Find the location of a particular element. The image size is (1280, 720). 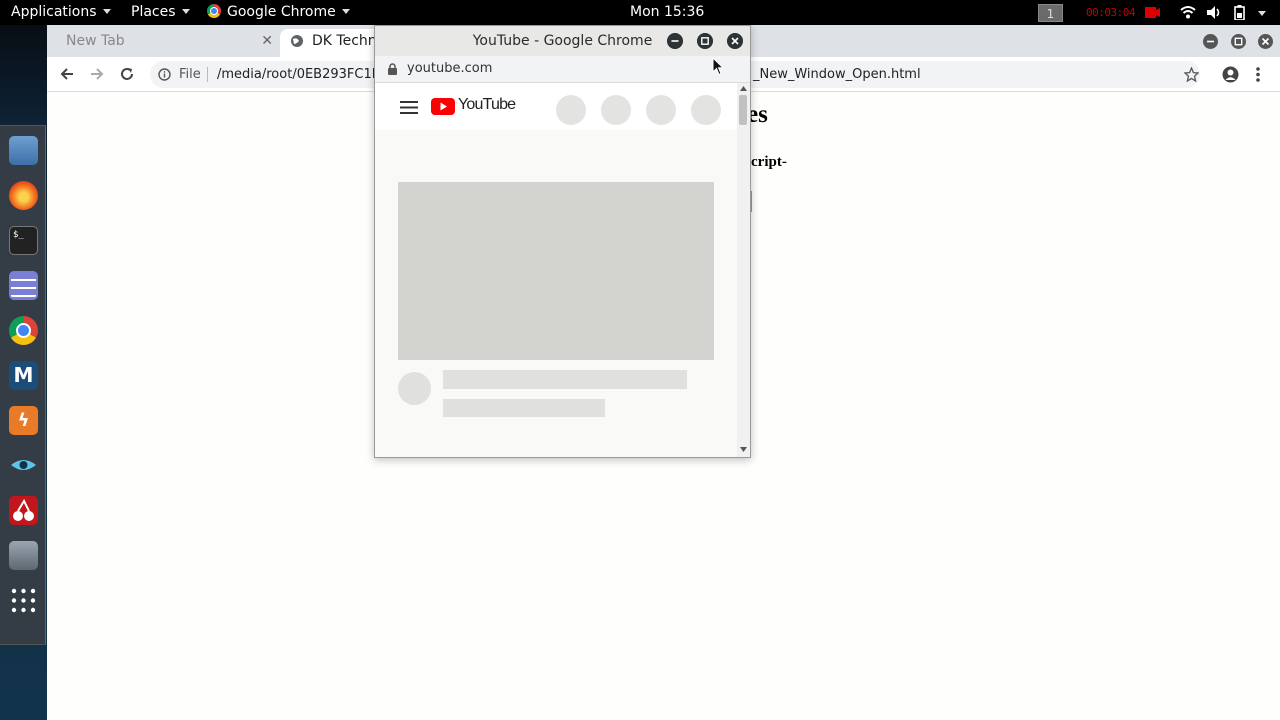

tab-label: New Tab is located at coordinates (95, 41).